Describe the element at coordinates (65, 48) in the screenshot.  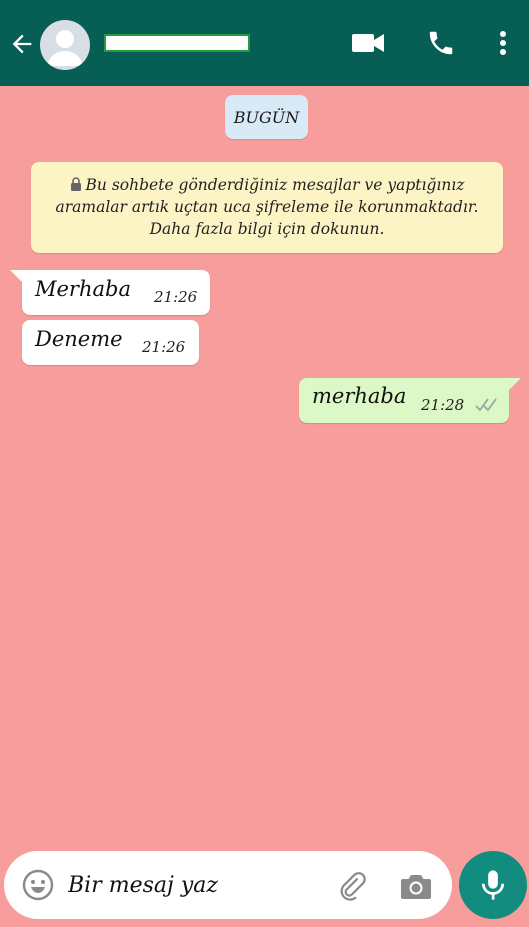
I see `default-avatar-icon` at that location.